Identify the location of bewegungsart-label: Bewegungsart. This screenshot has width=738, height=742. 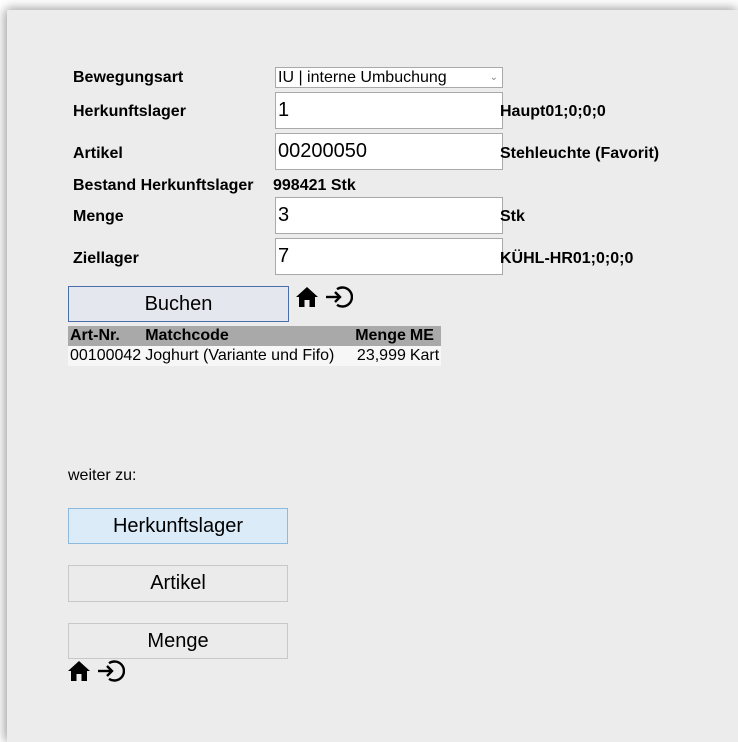
(128, 77).